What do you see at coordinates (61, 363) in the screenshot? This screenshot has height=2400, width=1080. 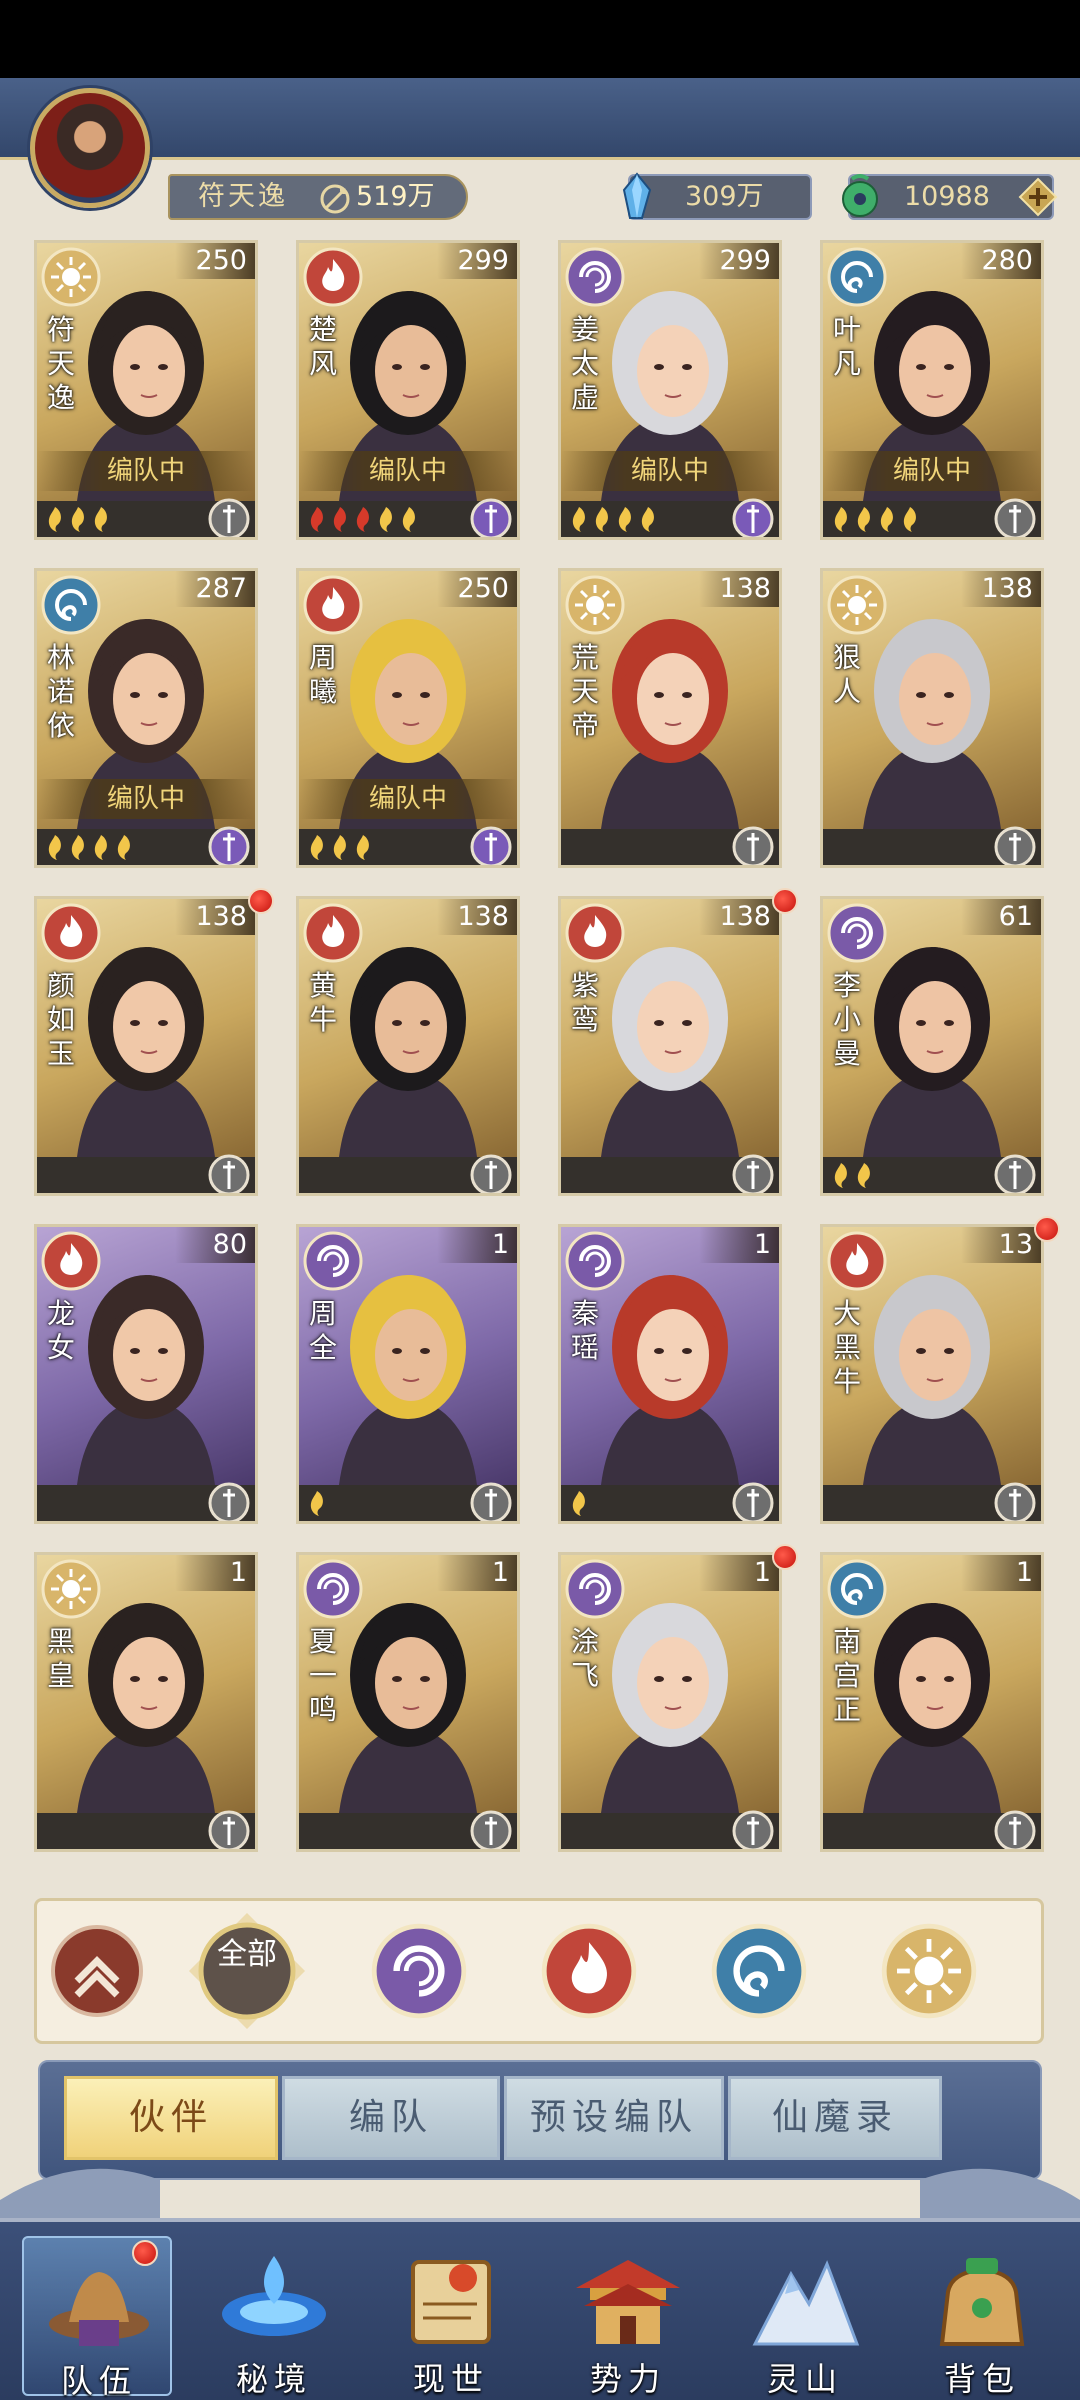 I see `character-name: 符天逸` at bounding box center [61, 363].